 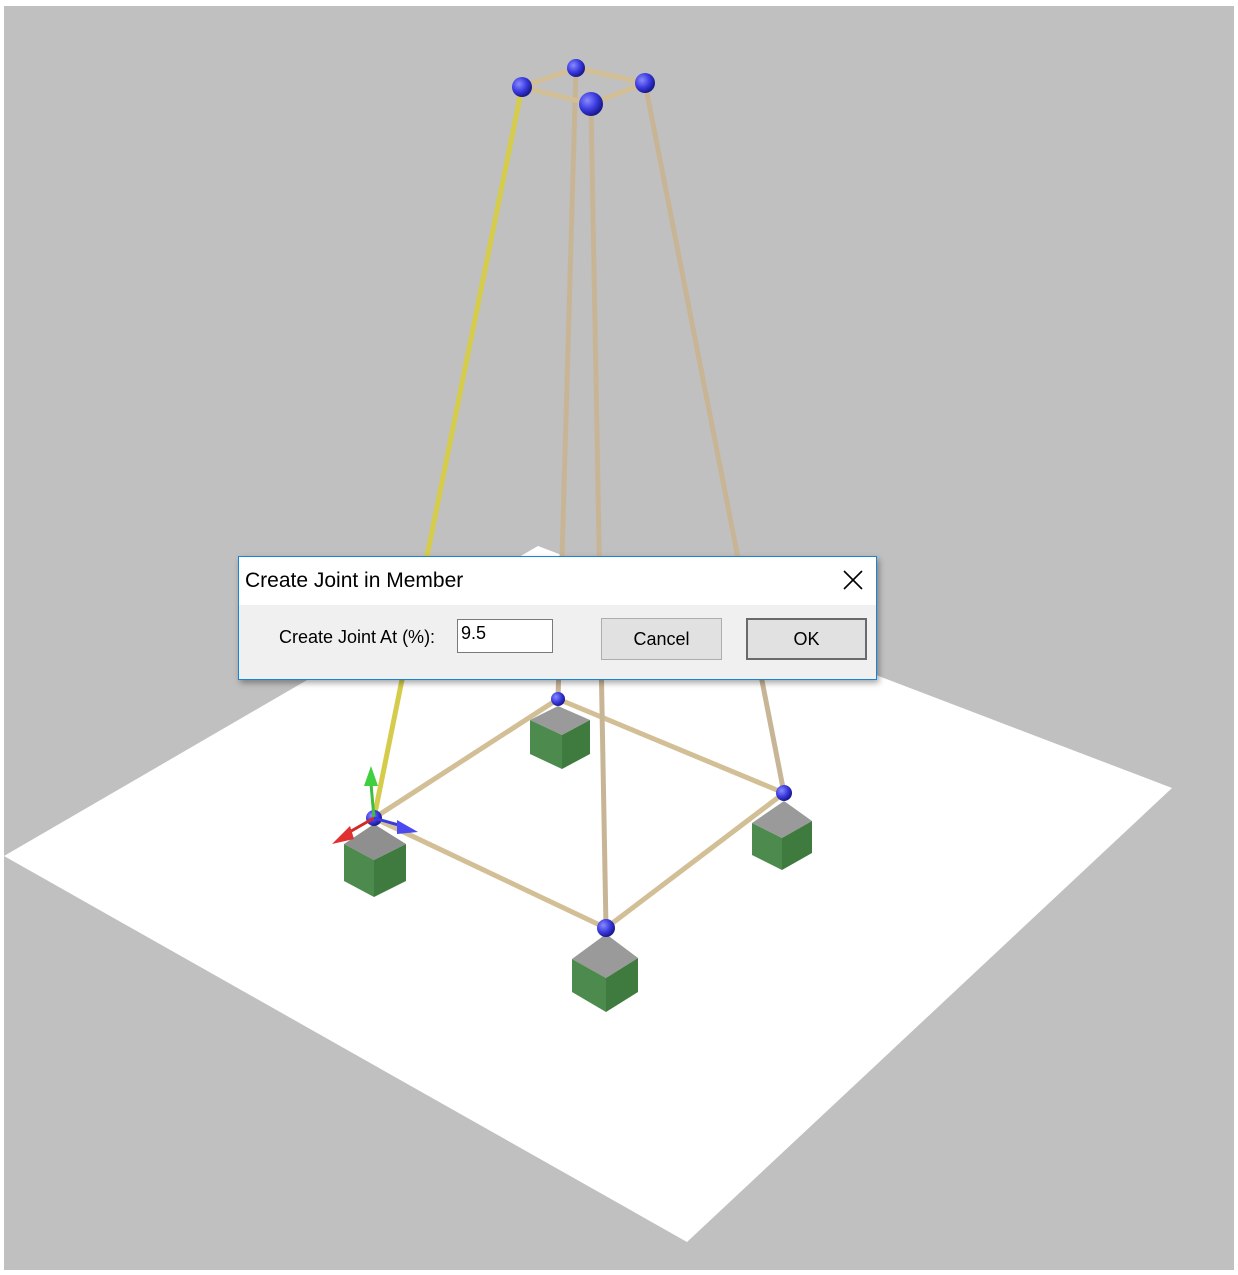 I want to click on joint-top-back, so click(x=576, y=68).